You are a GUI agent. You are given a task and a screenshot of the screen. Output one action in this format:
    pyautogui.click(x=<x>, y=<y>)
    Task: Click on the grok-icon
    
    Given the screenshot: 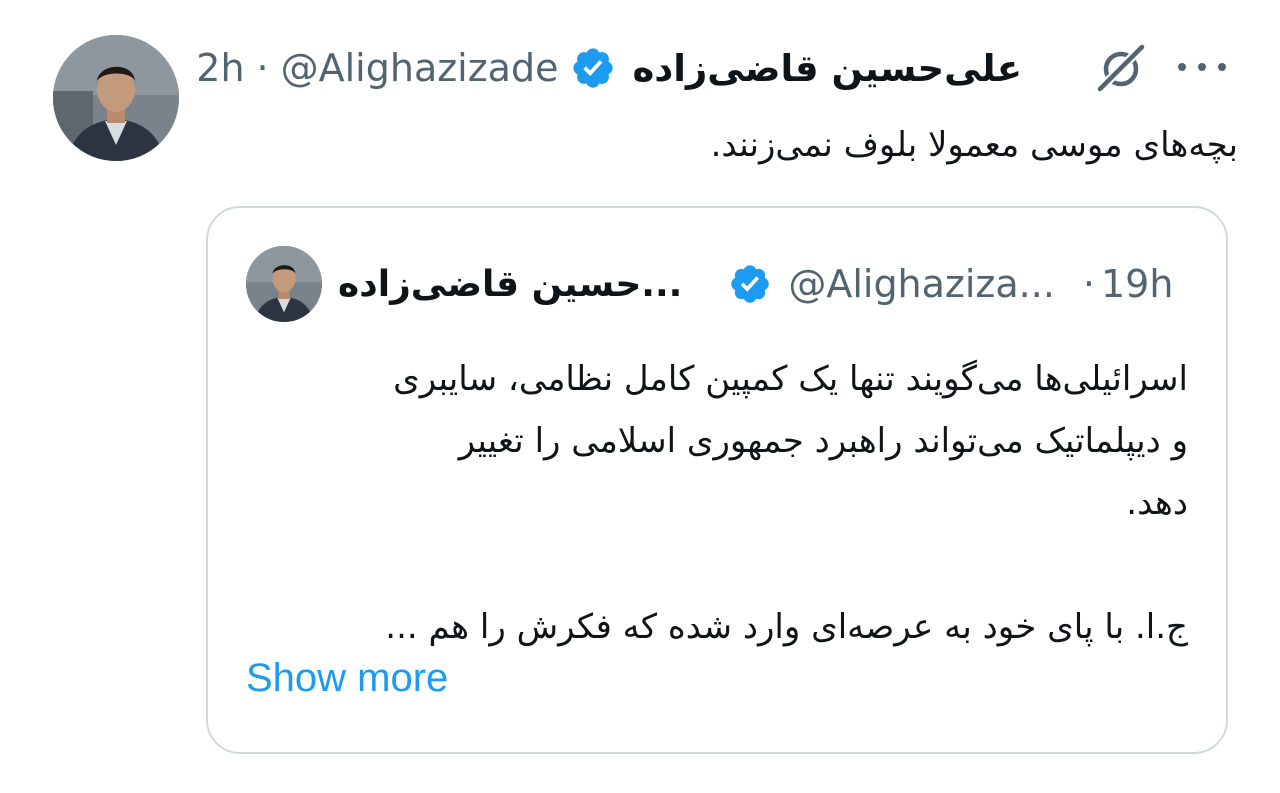 What is the action you would take?
    pyautogui.click(x=1121, y=68)
    